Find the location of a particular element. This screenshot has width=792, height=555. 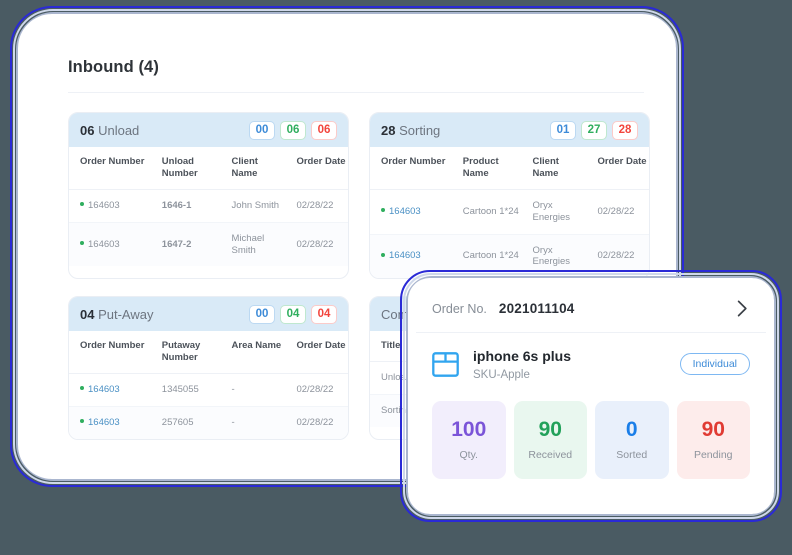

product-sku: SKU-Apple is located at coordinates (501, 374).